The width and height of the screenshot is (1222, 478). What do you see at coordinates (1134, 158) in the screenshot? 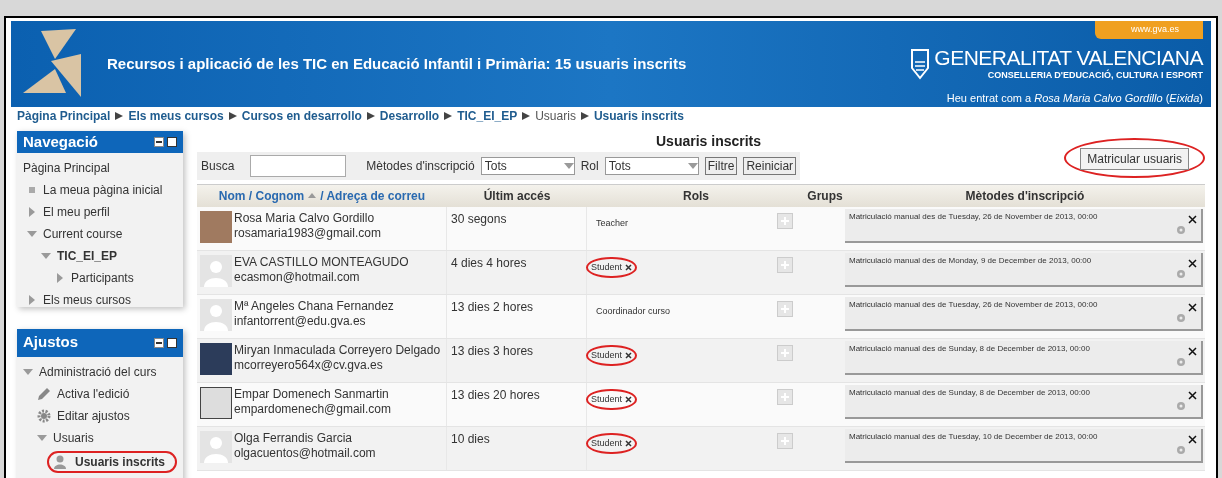
I see `enrol-users-button: Matricular usuaris` at bounding box center [1134, 158].